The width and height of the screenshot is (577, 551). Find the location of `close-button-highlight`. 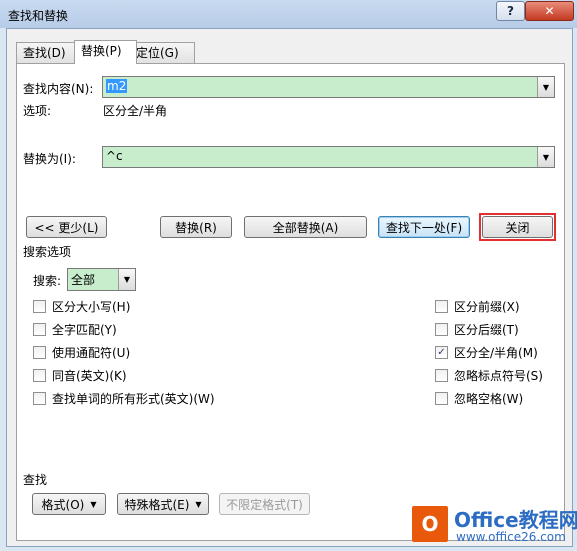

close-button-highlight is located at coordinates (517, 227).